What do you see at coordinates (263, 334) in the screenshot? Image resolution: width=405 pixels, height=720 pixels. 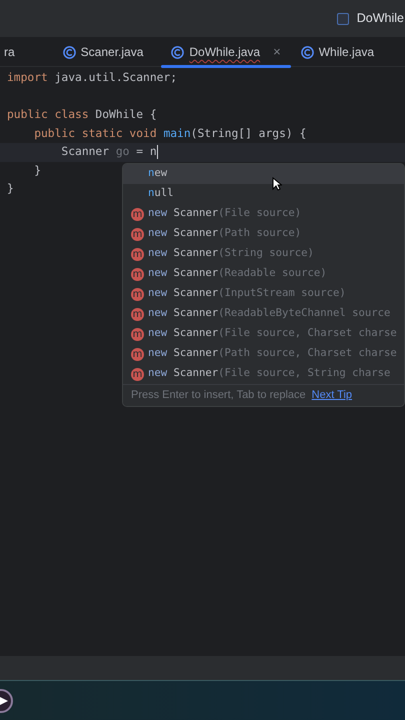 I see `completion-item: m new Scanner(File source, Charset charse` at bounding box center [263, 334].